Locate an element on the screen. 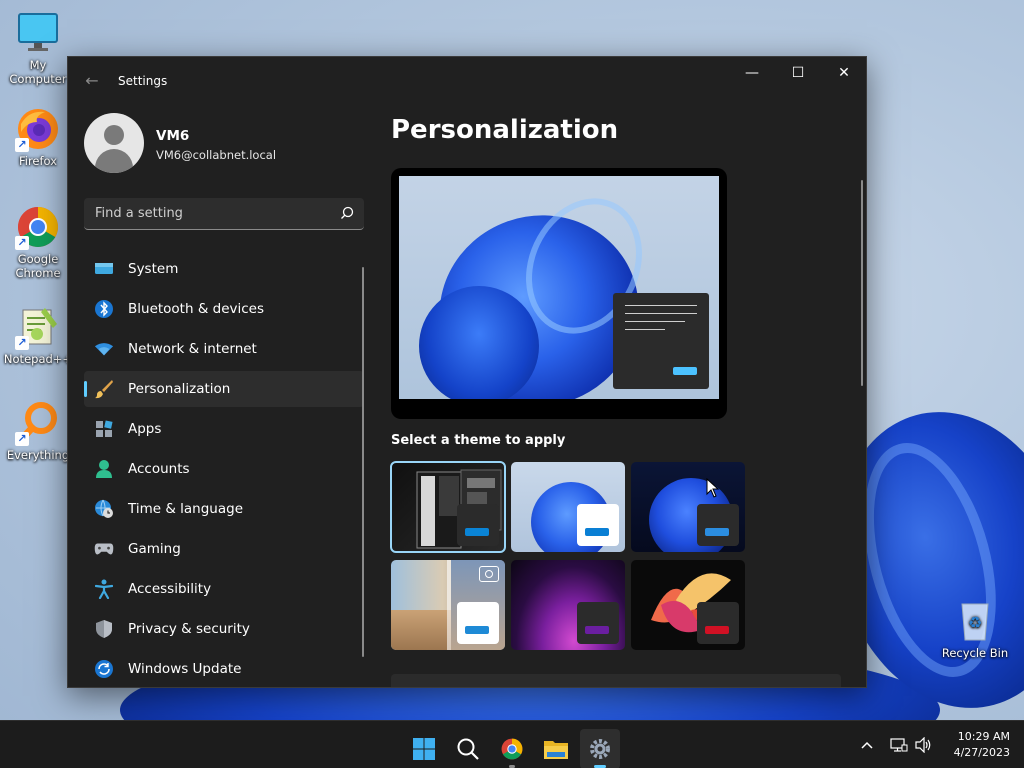 This screenshot has height=768, width=1024. everything-search-icon: ↗ is located at coordinates (38, 423).